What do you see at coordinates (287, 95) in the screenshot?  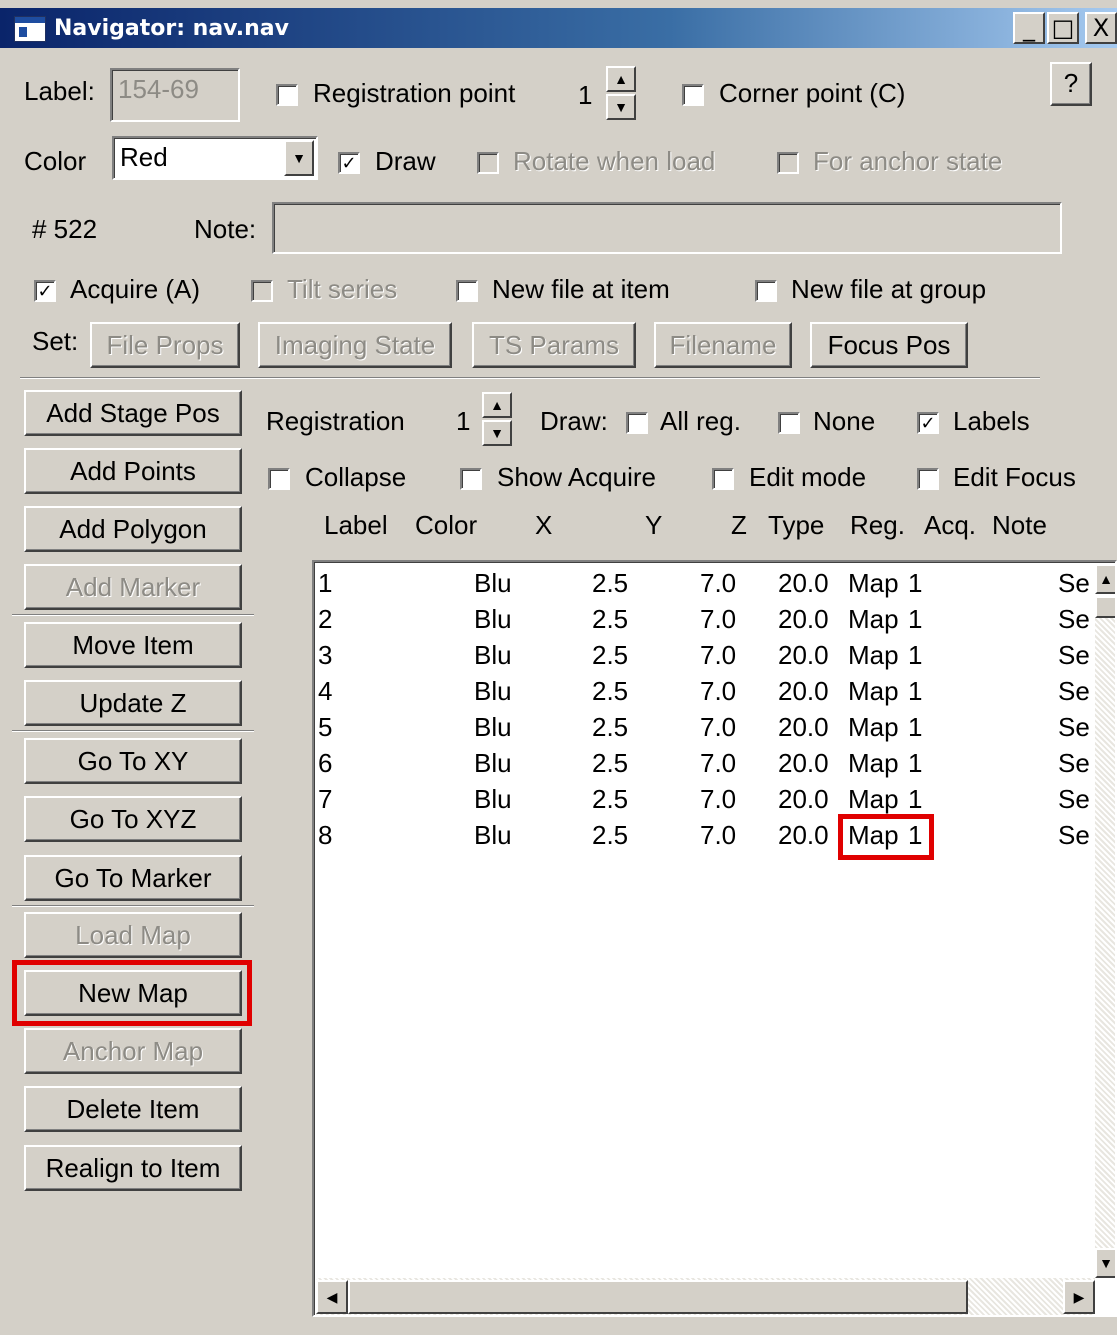 I see `registration-point-checkbox` at bounding box center [287, 95].